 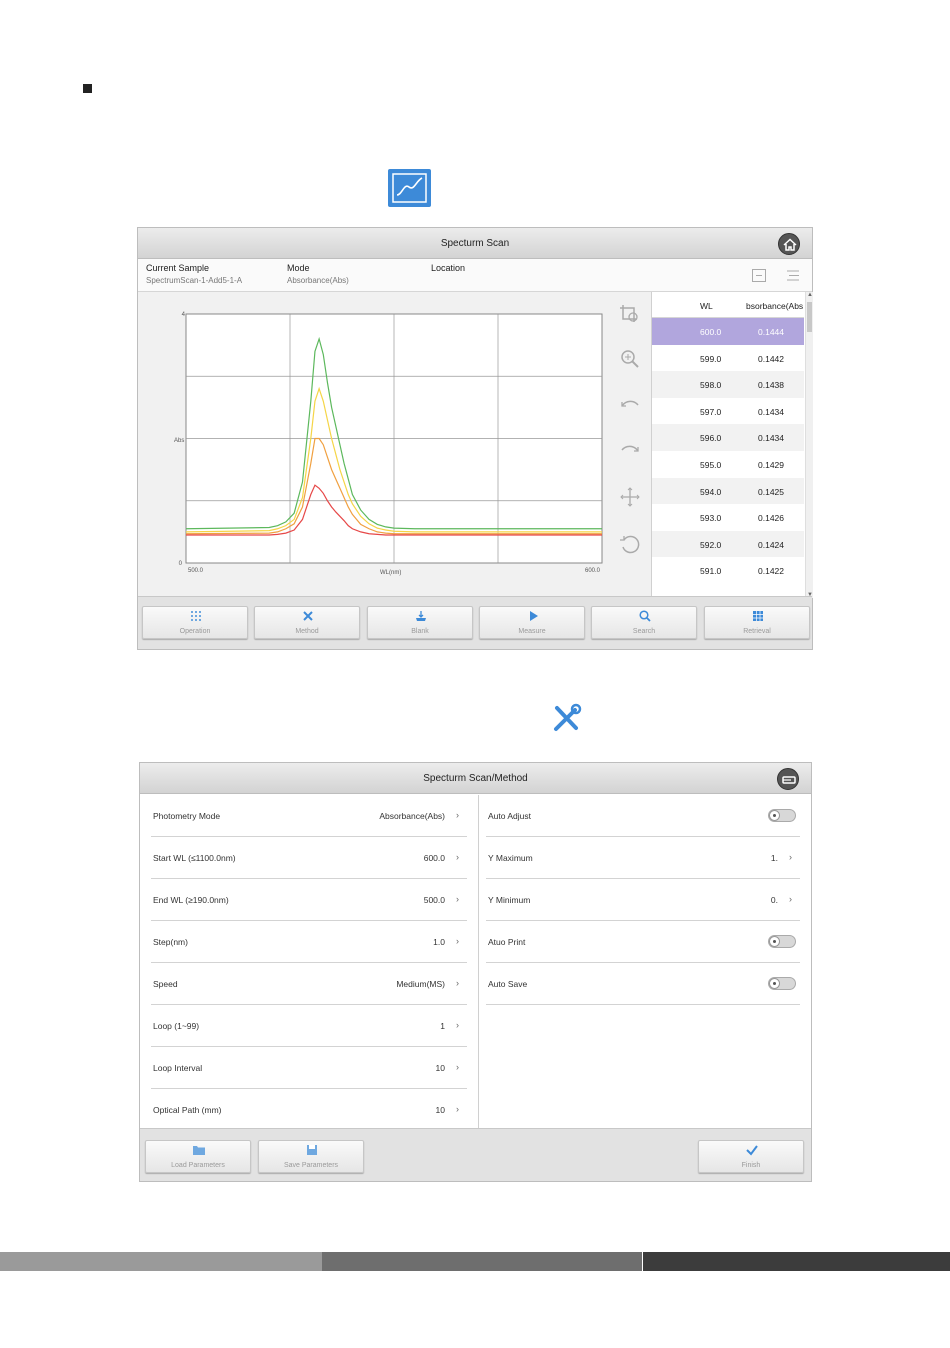 What do you see at coordinates (630, 314) in the screenshot?
I see `crop-zoom-icon` at bounding box center [630, 314].